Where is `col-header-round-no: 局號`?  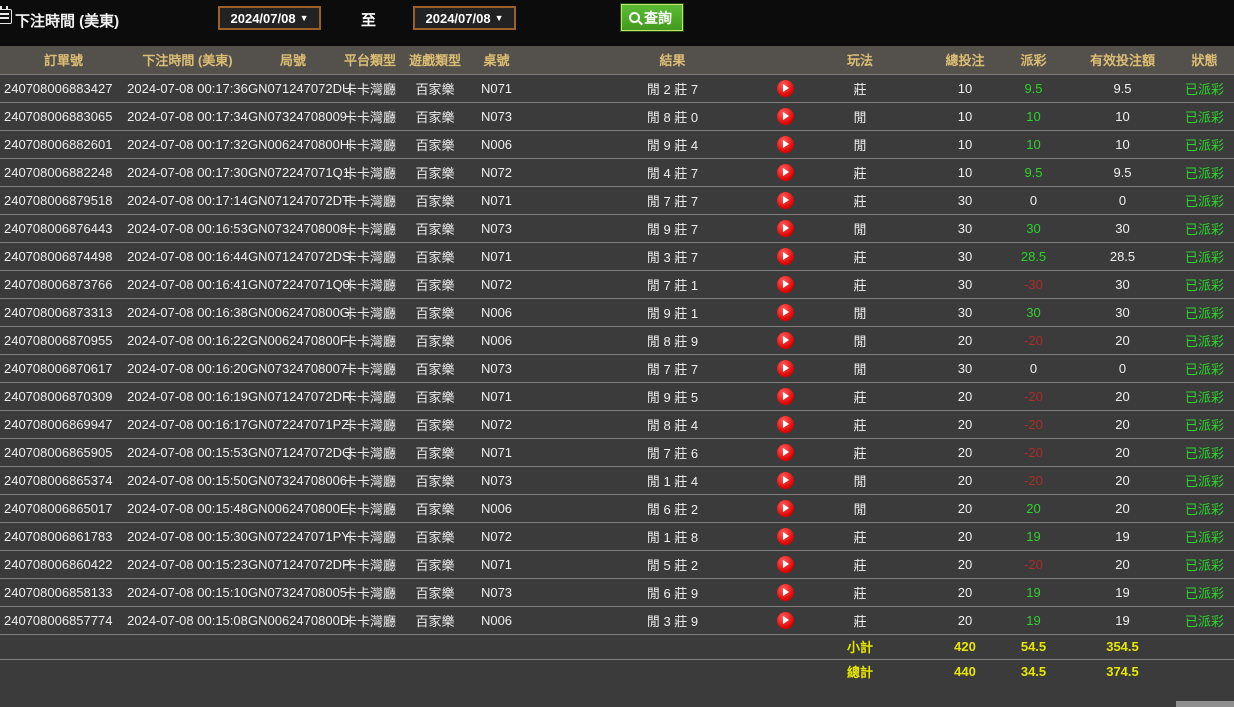
col-header-round-no: 局號 is located at coordinates (293, 60).